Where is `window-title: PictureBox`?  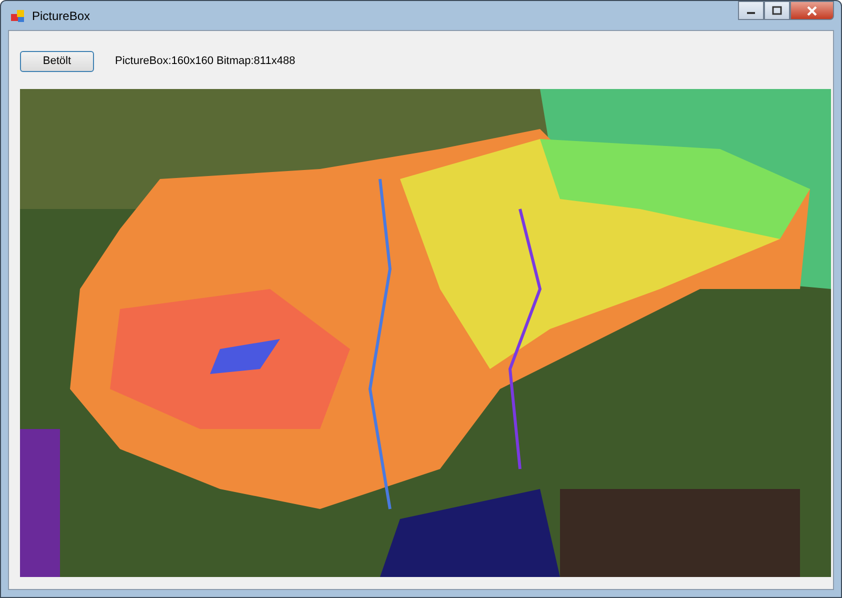
window-title: PictureBox is located at coordinates (61, 15).